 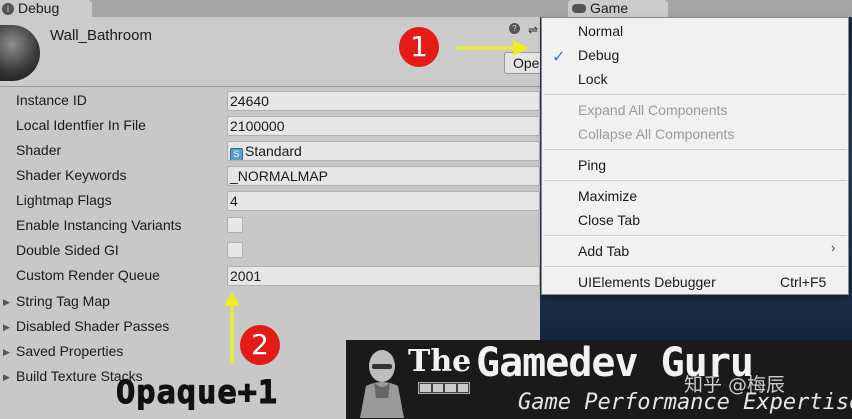 I want to click on property-row: Local Identfier In File 2100000, so click(x=278, y=125).